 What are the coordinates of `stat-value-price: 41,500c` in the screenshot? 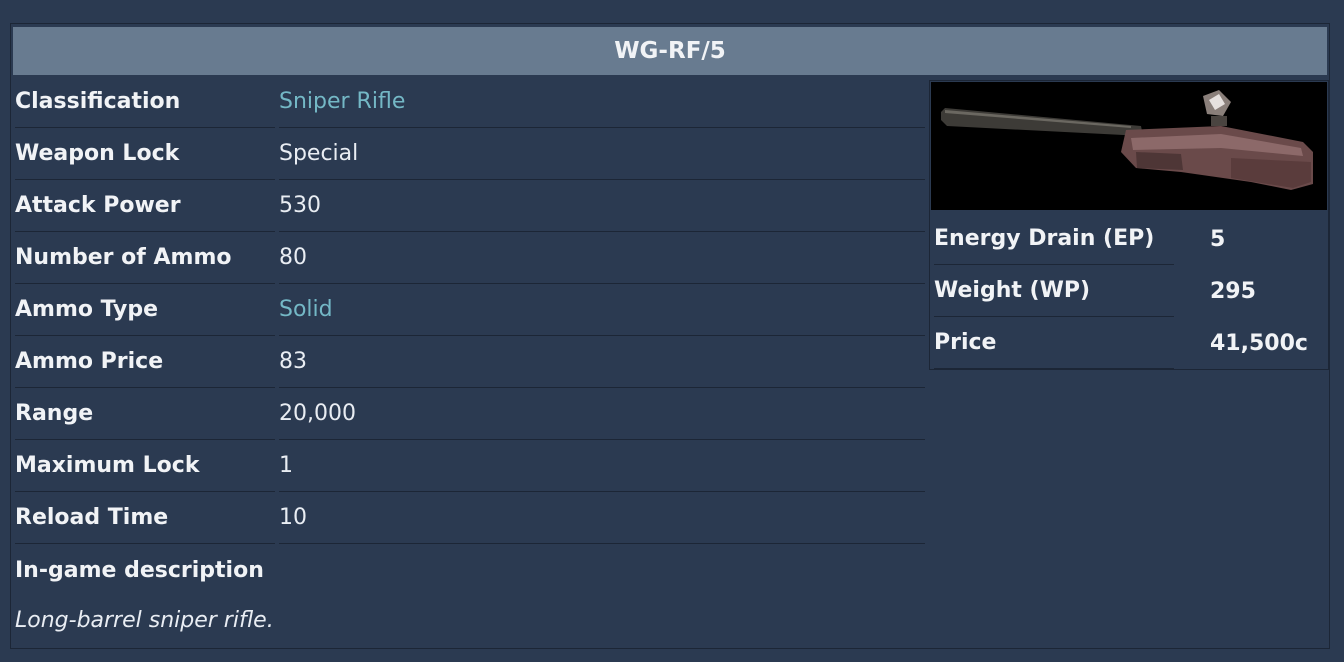 It's located at (1259, 343).